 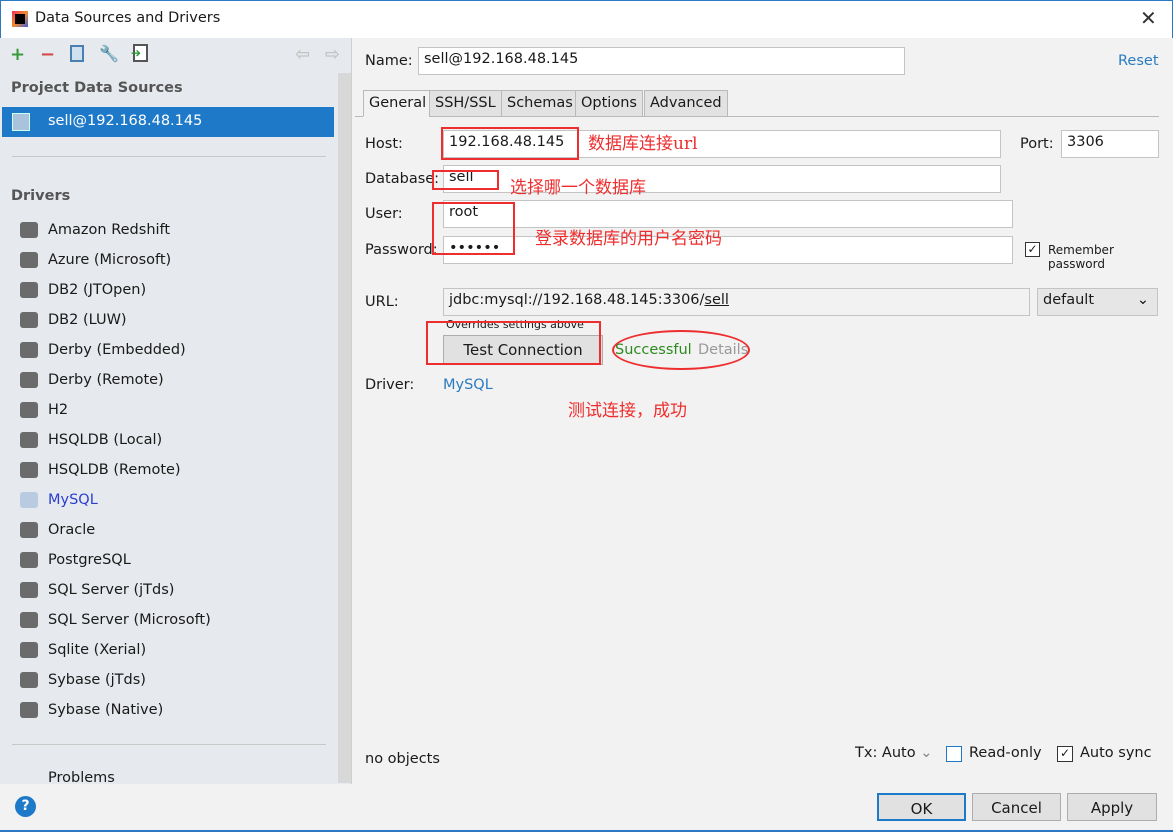 What do you see at coordinates (1138, 61) in the screenshot?
I see `reset-link: Reset` at bounding box center [1138, 61].